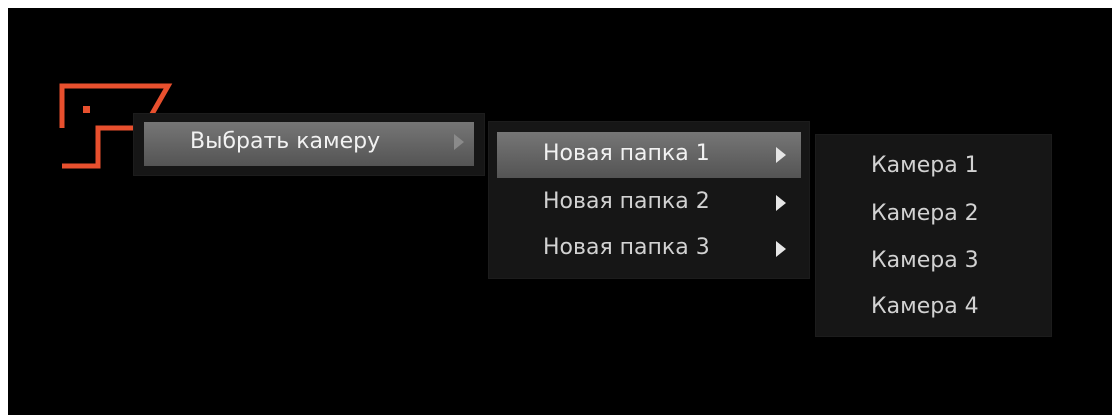 The height and width of the screenshot is (415, 1116). I want to click on camera-item-label: Камера 4, so click(925, 306).